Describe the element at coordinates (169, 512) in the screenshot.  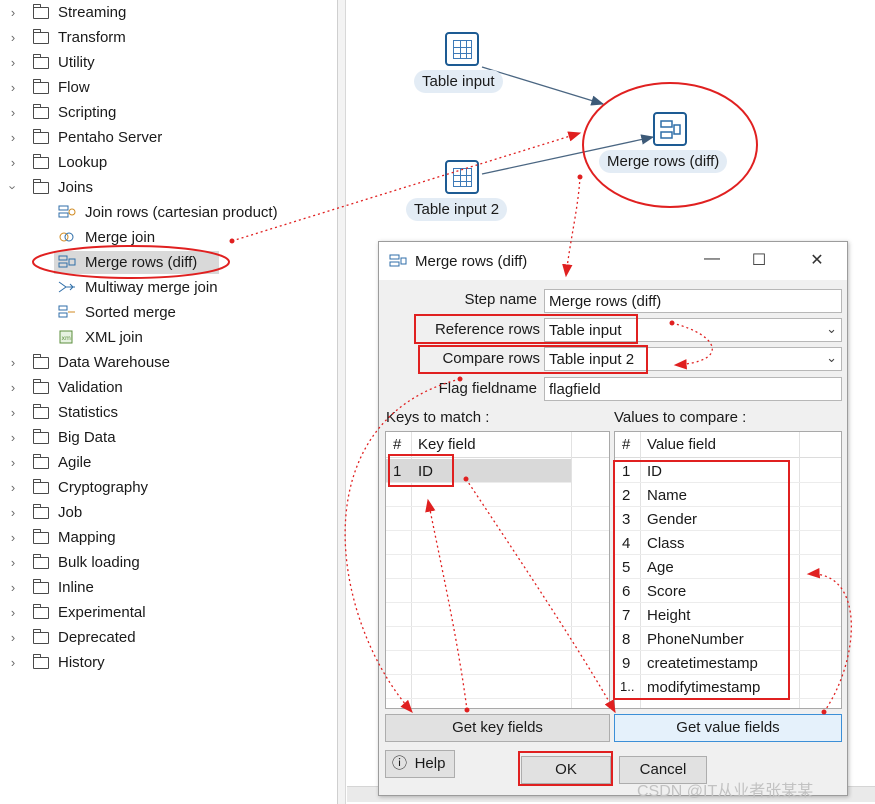
I see `tree-category-job: › Job` at that location.